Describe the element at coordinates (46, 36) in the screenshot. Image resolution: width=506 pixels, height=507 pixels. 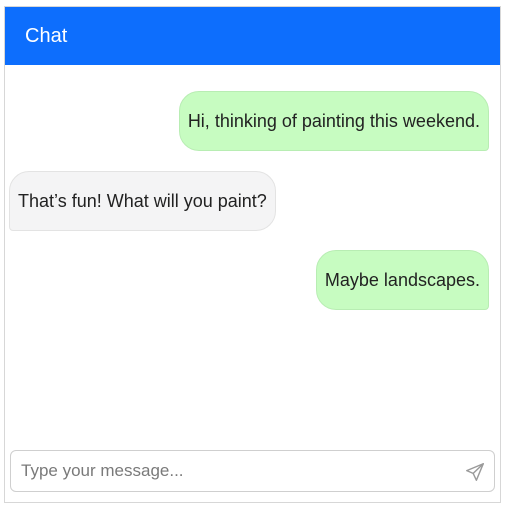
I see `chat-title: Chat` at that location.